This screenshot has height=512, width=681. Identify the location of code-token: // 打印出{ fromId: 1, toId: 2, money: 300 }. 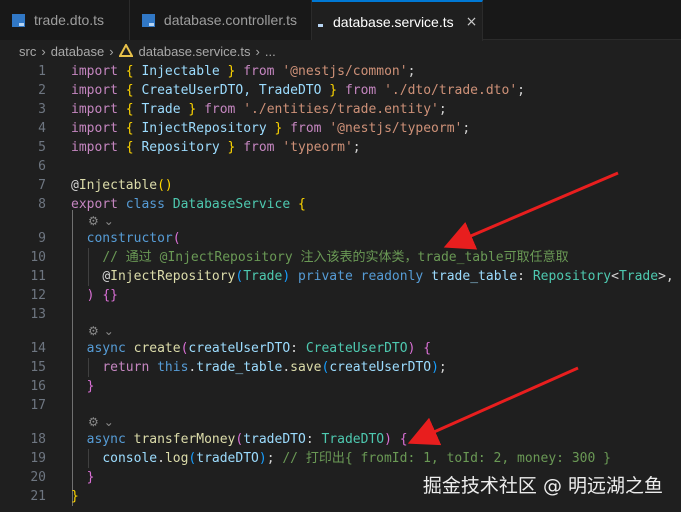
(446, 458).